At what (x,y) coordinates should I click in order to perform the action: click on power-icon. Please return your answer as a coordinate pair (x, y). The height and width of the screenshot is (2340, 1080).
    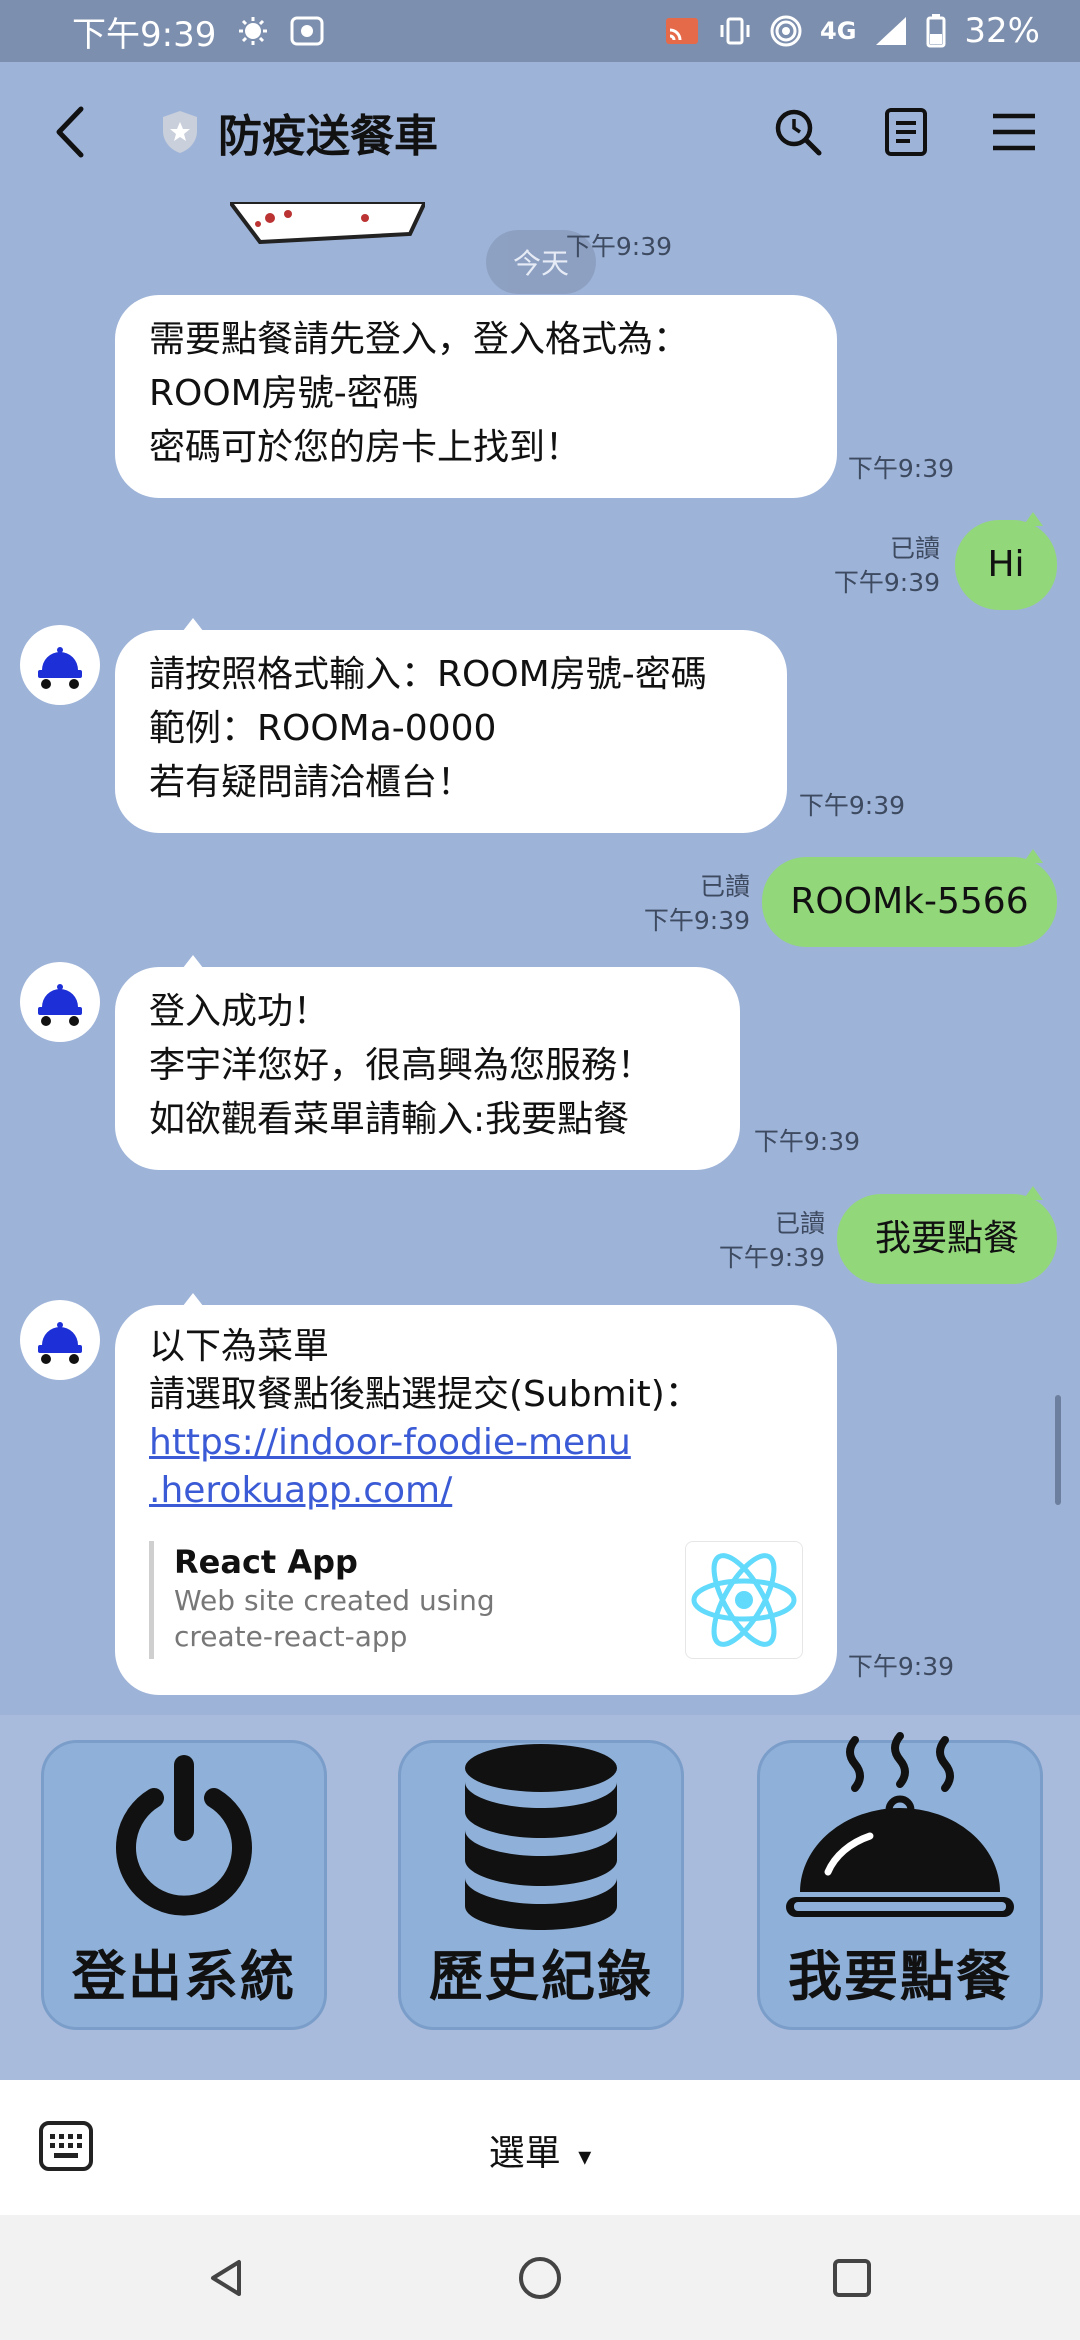
    Looking at the image, I should click on (184, 1837).